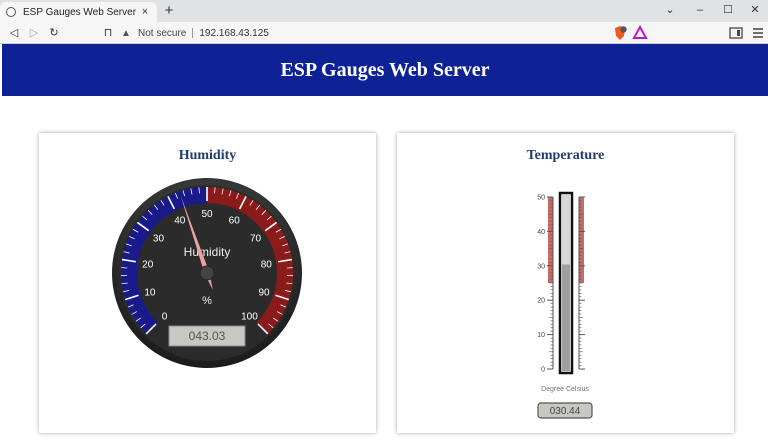 The width and height of the screenshot is (768, 442). What do you see at coordinates (543, 370) in the screenshot?
I see `temp-tick-label: 0` at bounding box center [543, 370].